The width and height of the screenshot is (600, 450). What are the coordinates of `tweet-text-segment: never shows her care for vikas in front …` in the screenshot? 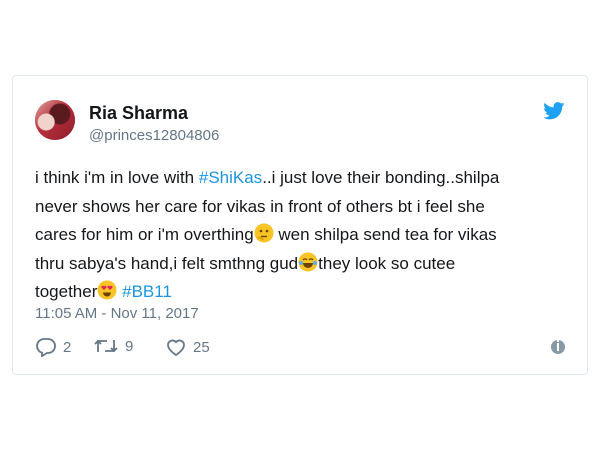 It's located at (260, 206).